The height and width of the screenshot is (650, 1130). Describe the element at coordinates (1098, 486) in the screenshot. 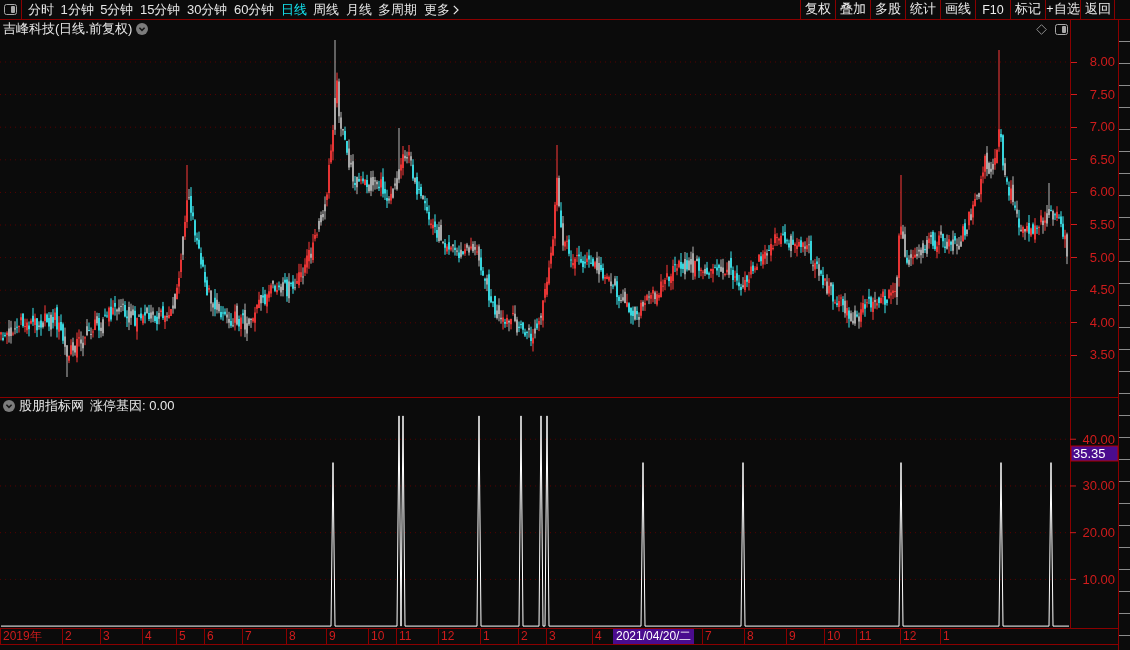

I see `axis-label: 30.00` at that location.